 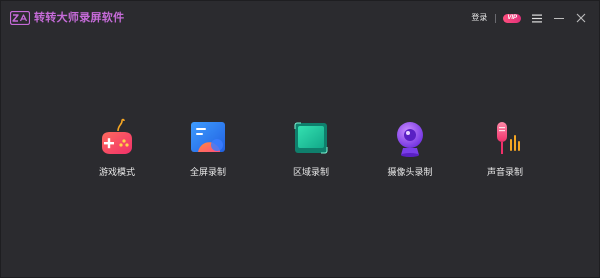 I want to click on menu-icon, so click(x=537, y=18).